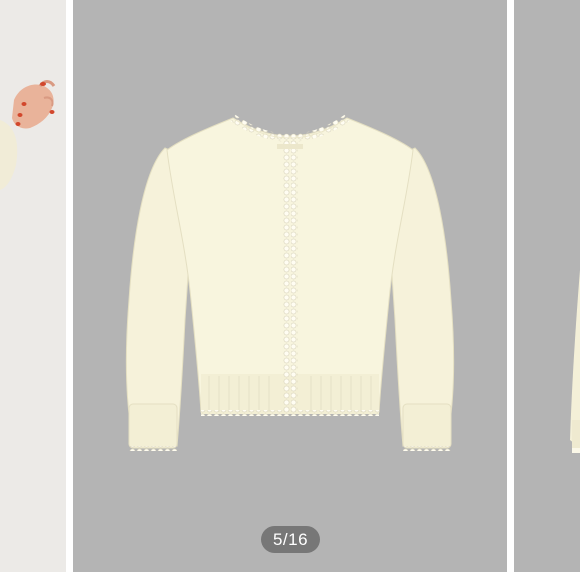  I want to click on next-slide, so click(547, 286).